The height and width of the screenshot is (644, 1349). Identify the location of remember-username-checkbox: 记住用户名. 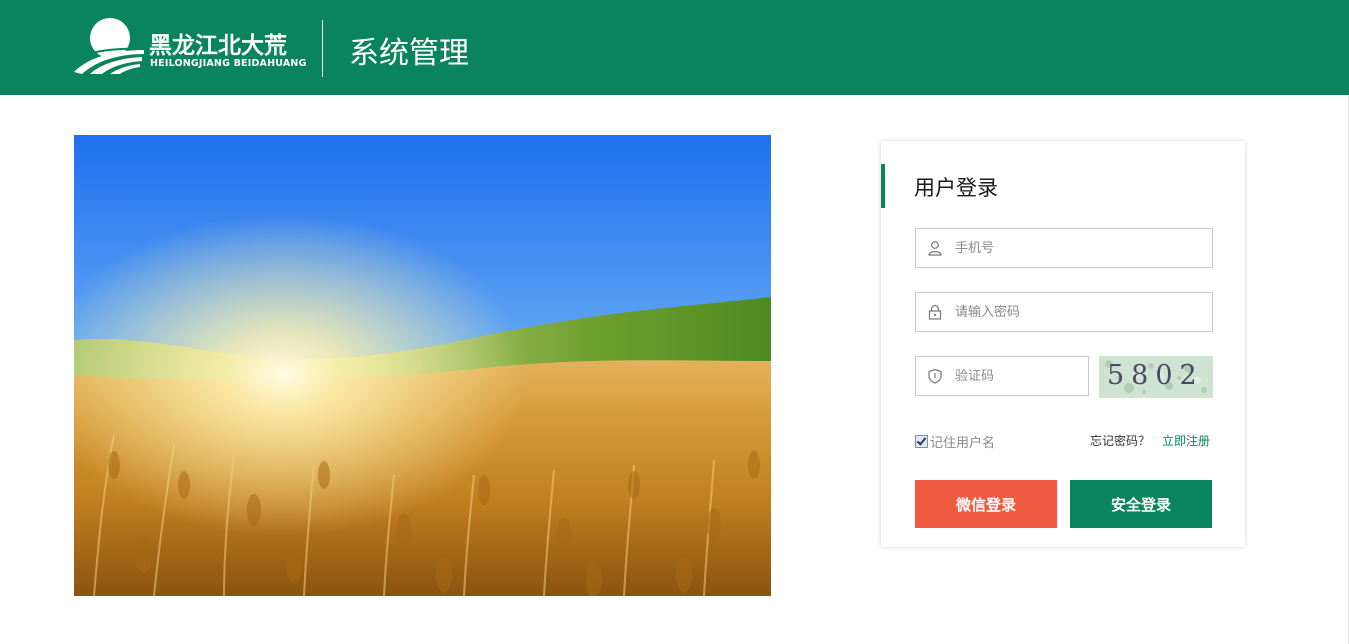
(955, 441).